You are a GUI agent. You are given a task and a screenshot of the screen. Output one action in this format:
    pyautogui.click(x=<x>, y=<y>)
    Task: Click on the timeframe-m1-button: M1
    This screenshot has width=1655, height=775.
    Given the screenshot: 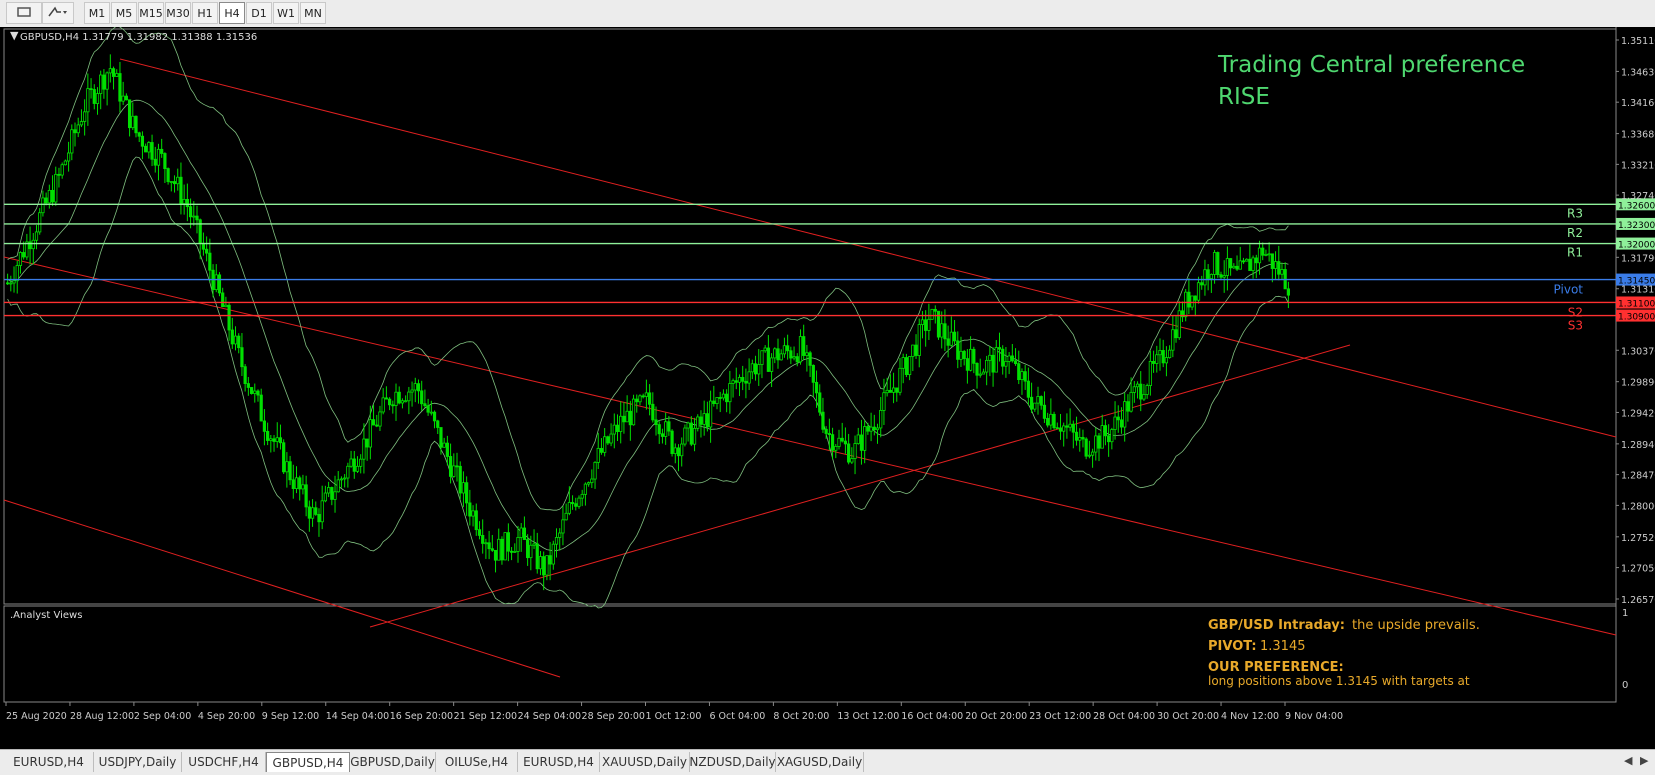 What is the action you would take?
    pyautogui.click(x=97, y=13)
    